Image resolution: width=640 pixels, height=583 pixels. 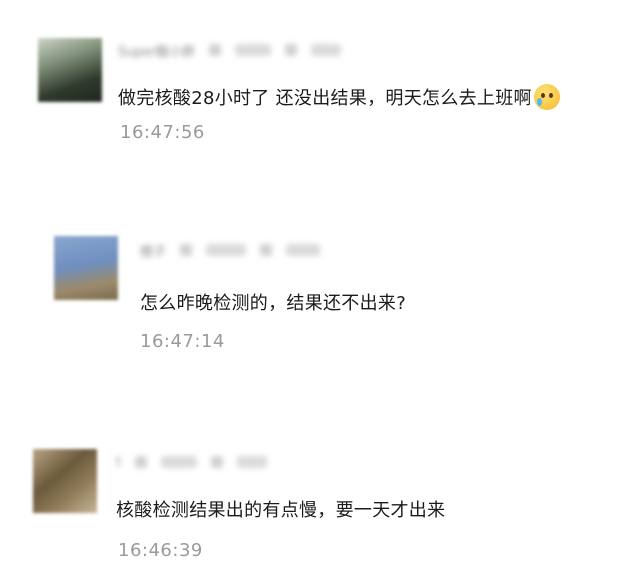 I want to click on comment-message: 做完核酸28小时了 还没出结果，明天怎么去上班啊, so click(x=325, y=98).